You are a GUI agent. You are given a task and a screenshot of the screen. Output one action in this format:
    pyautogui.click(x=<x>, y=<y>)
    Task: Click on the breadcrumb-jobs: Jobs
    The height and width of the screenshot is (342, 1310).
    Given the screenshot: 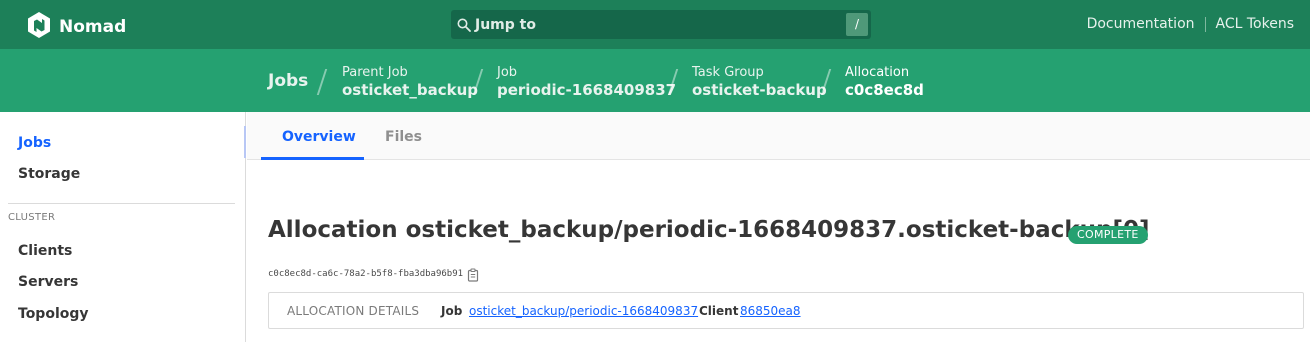 What is the action you would take?
    pyautogui.click(x=288, y=81)
    